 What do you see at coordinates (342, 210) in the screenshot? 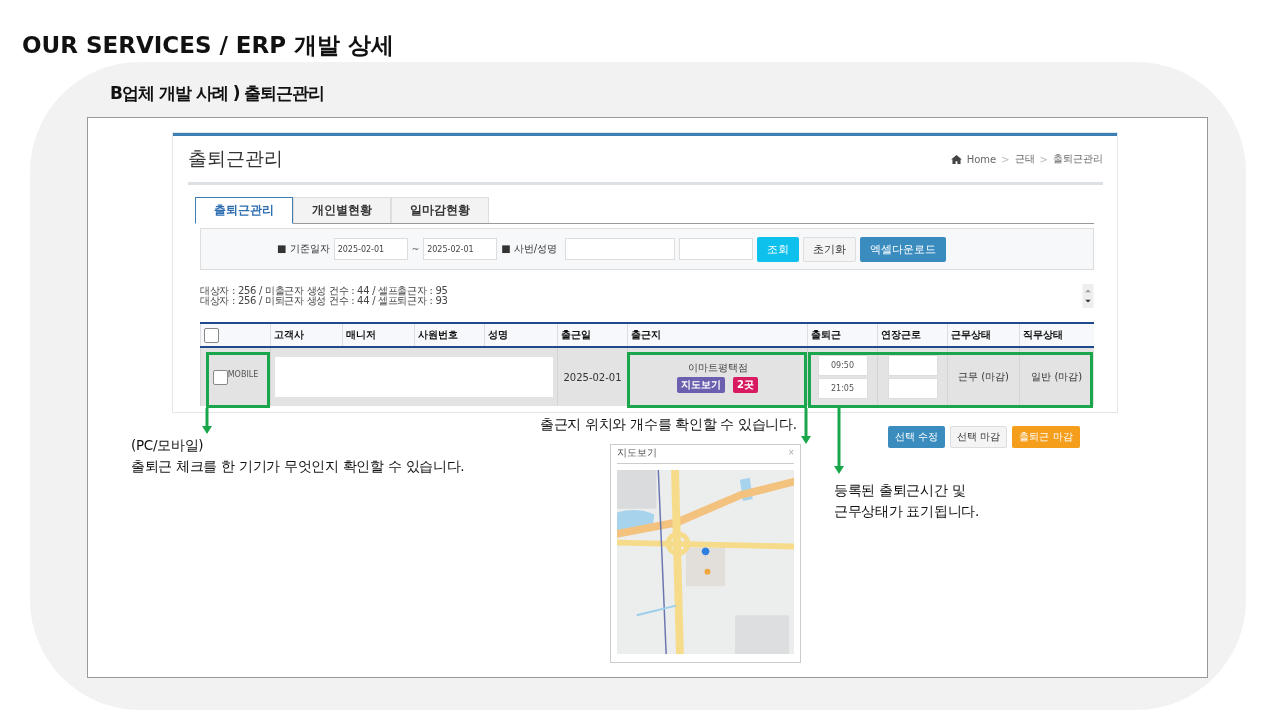
I see `tab: 개인별현황` at bounding box center [342, 210].